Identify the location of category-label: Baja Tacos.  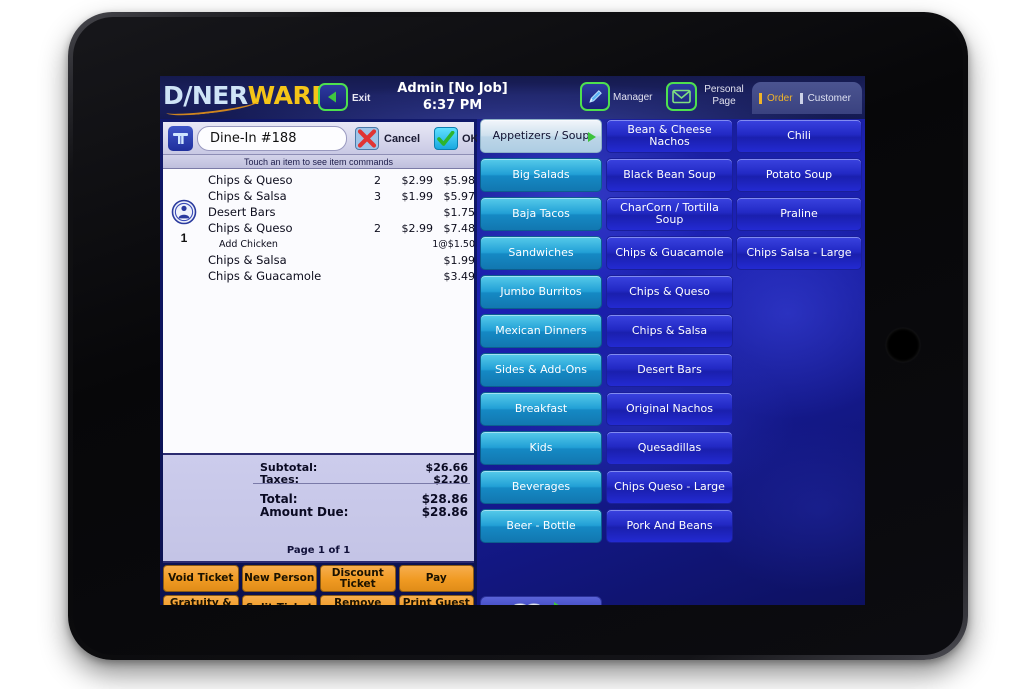
(541, 213).